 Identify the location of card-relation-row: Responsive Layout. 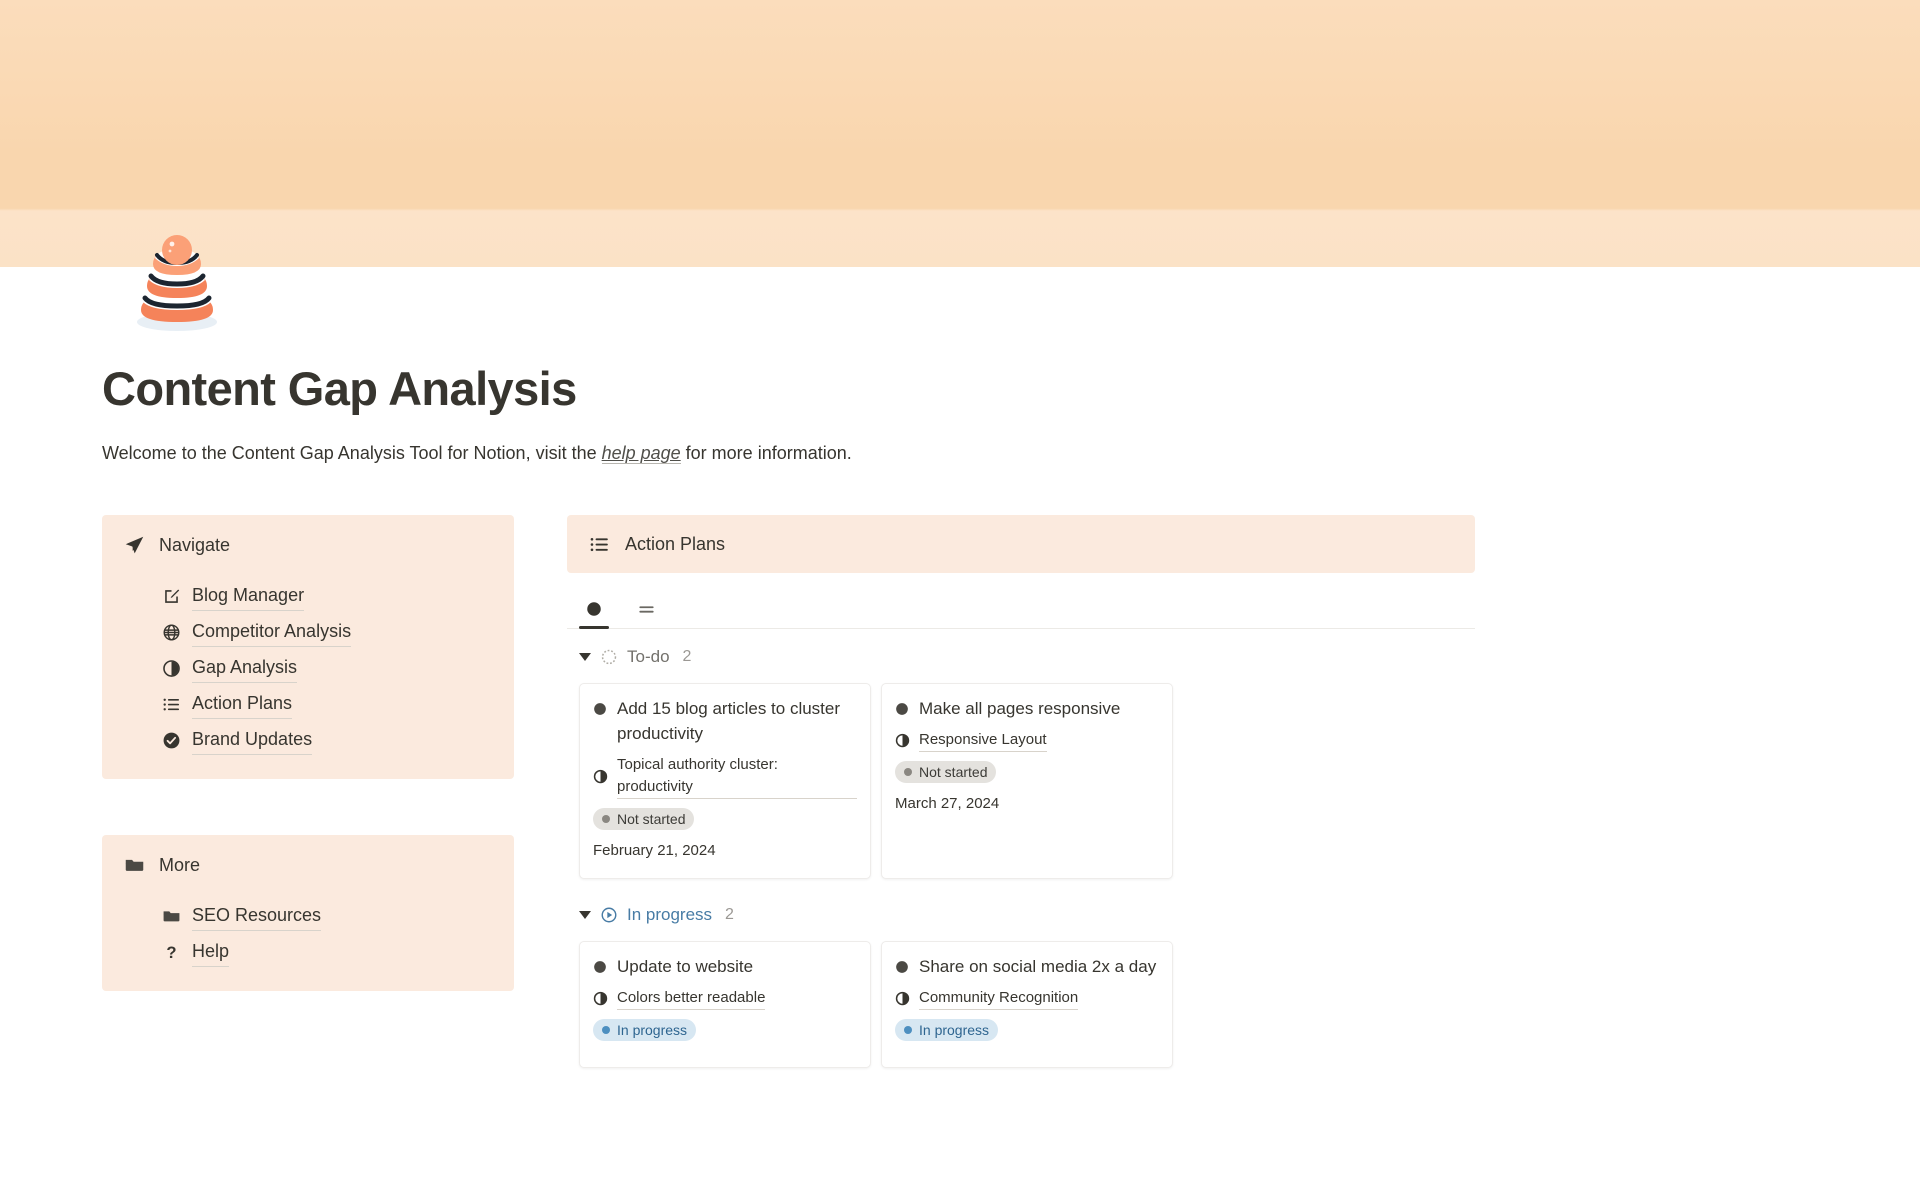
(1027, 740).